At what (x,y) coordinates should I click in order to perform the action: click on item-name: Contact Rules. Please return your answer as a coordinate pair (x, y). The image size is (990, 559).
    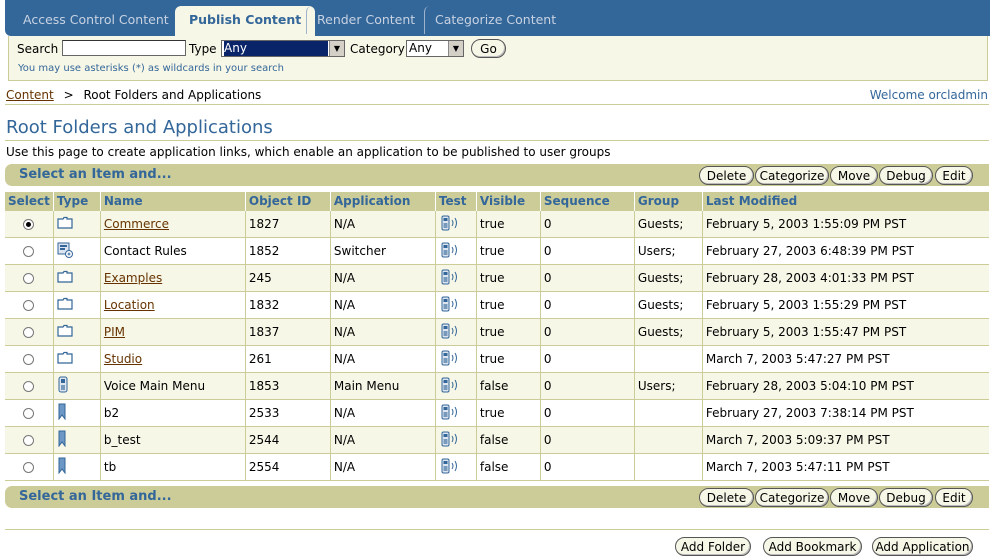
    Looking at the image, I should click on (145, 251).